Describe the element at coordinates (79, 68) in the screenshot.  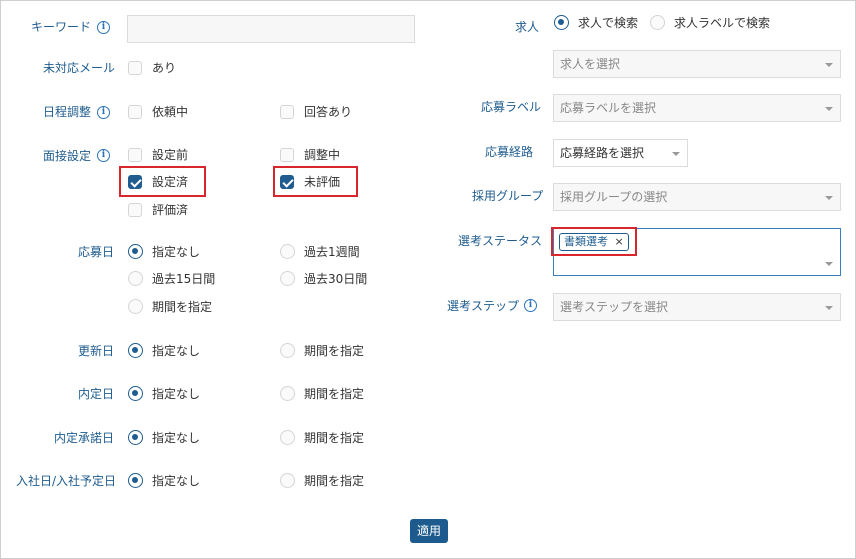
I see `unanswered-mail-label: 未対応メール` at that location.